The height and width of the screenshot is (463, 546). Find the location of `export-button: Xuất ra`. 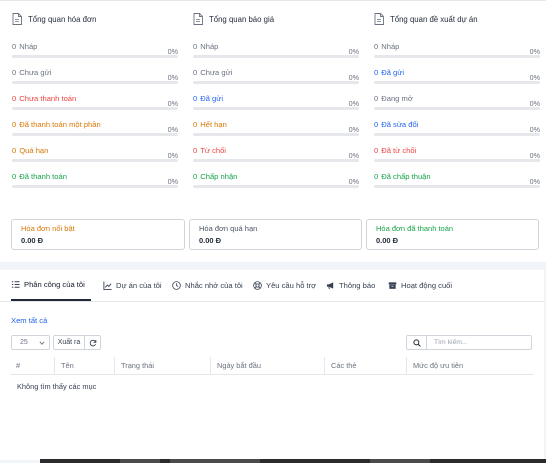

export-button: Xuất ra is located at coordinates (69, 342).